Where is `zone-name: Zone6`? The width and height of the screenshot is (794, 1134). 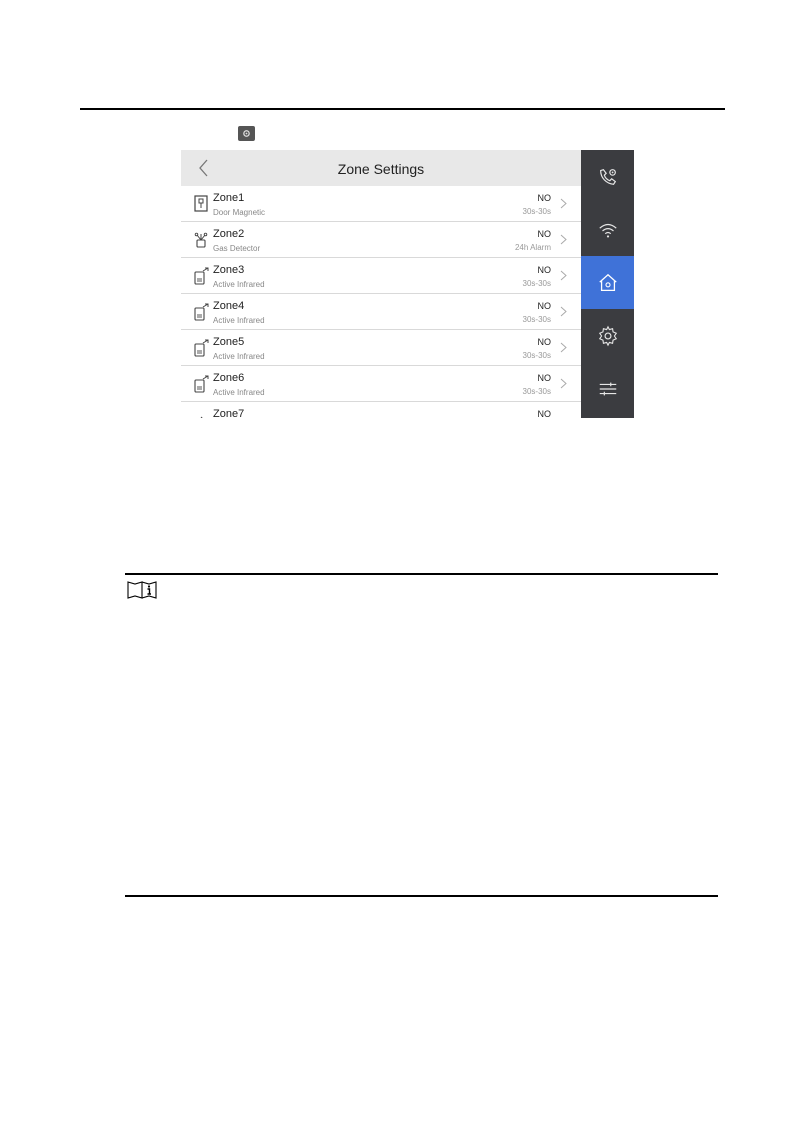 zone-name: Zone6 is located at coordinates (229, 378).